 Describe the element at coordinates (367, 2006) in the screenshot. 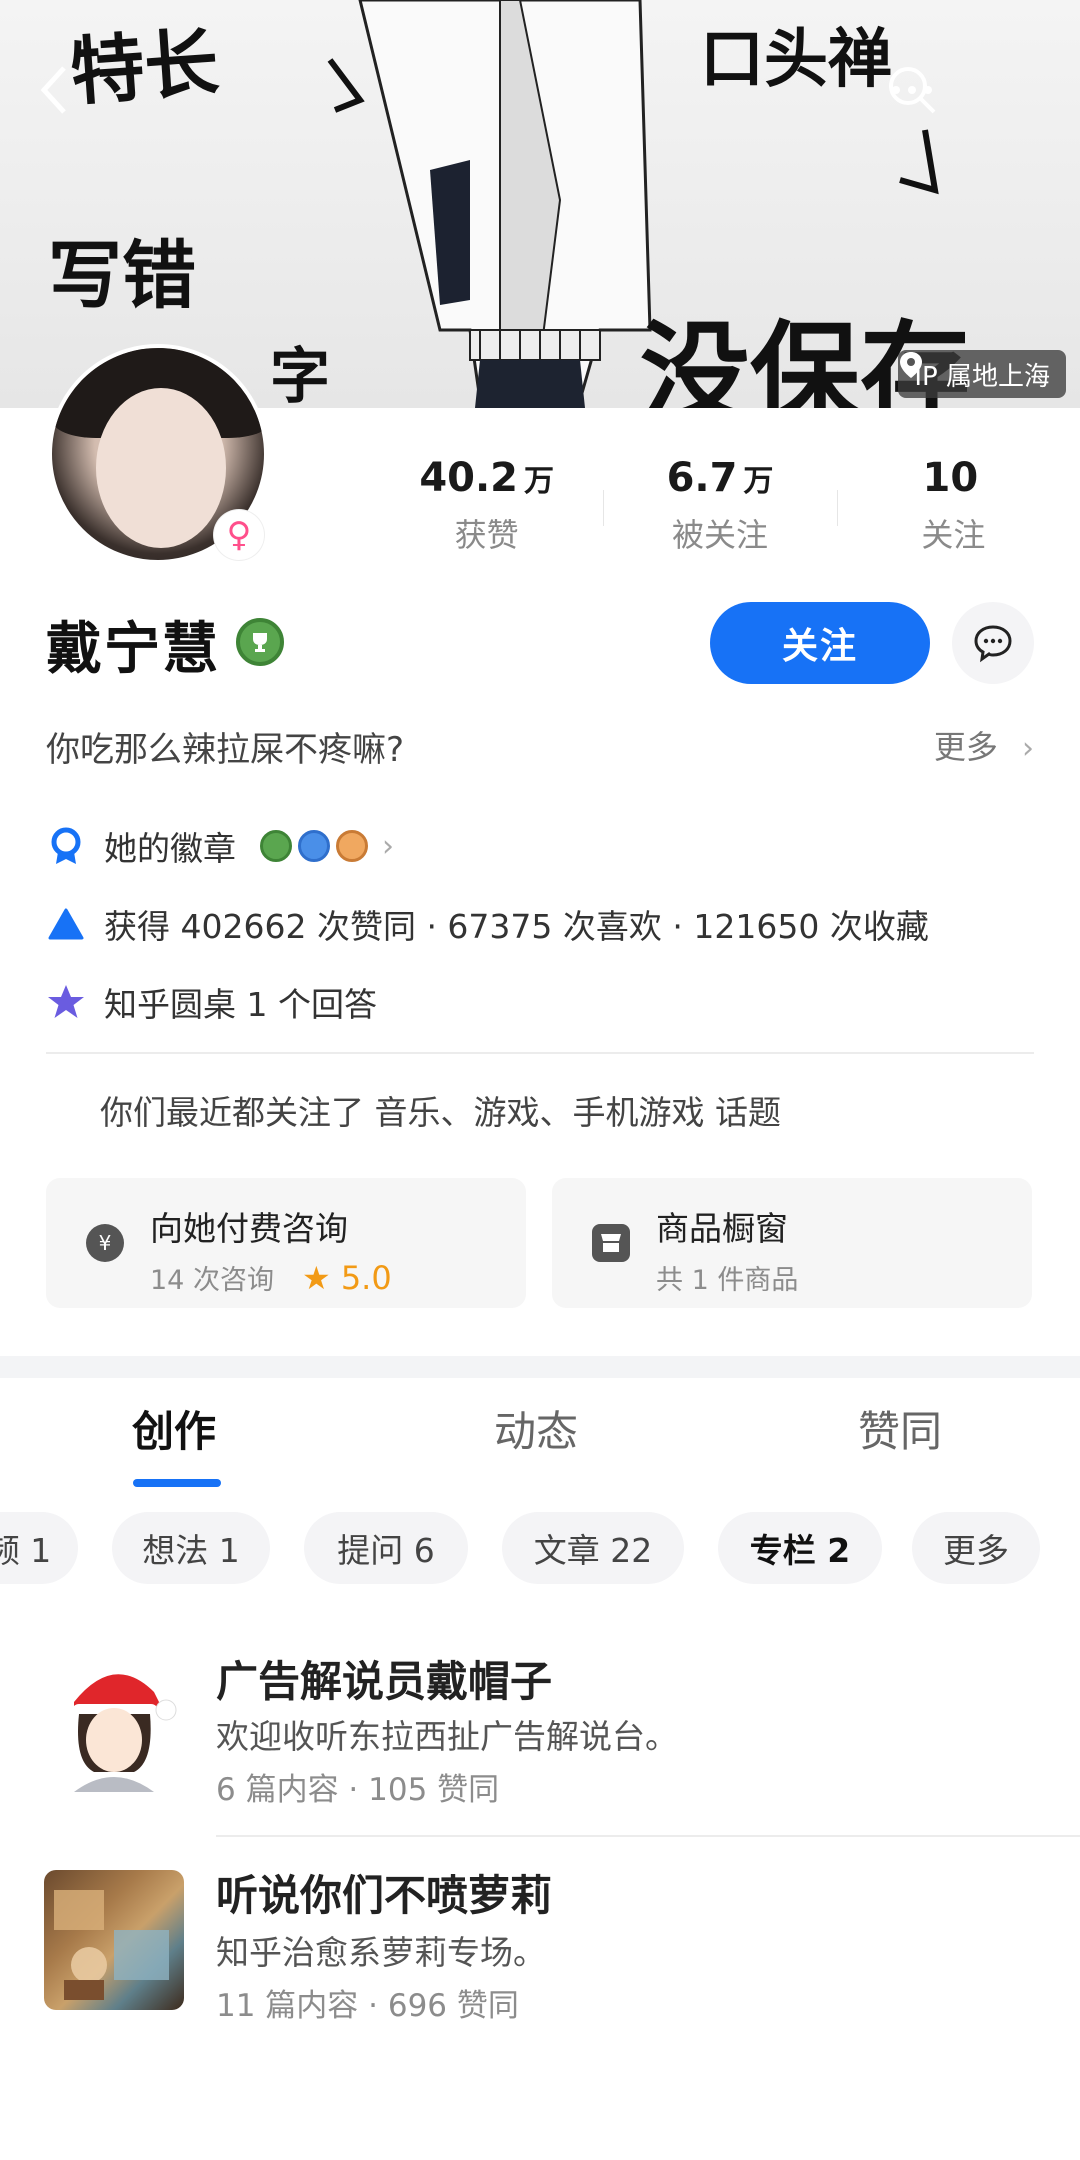

I see `column-meta: 11 篇内容 · 696 赞同` at that location.